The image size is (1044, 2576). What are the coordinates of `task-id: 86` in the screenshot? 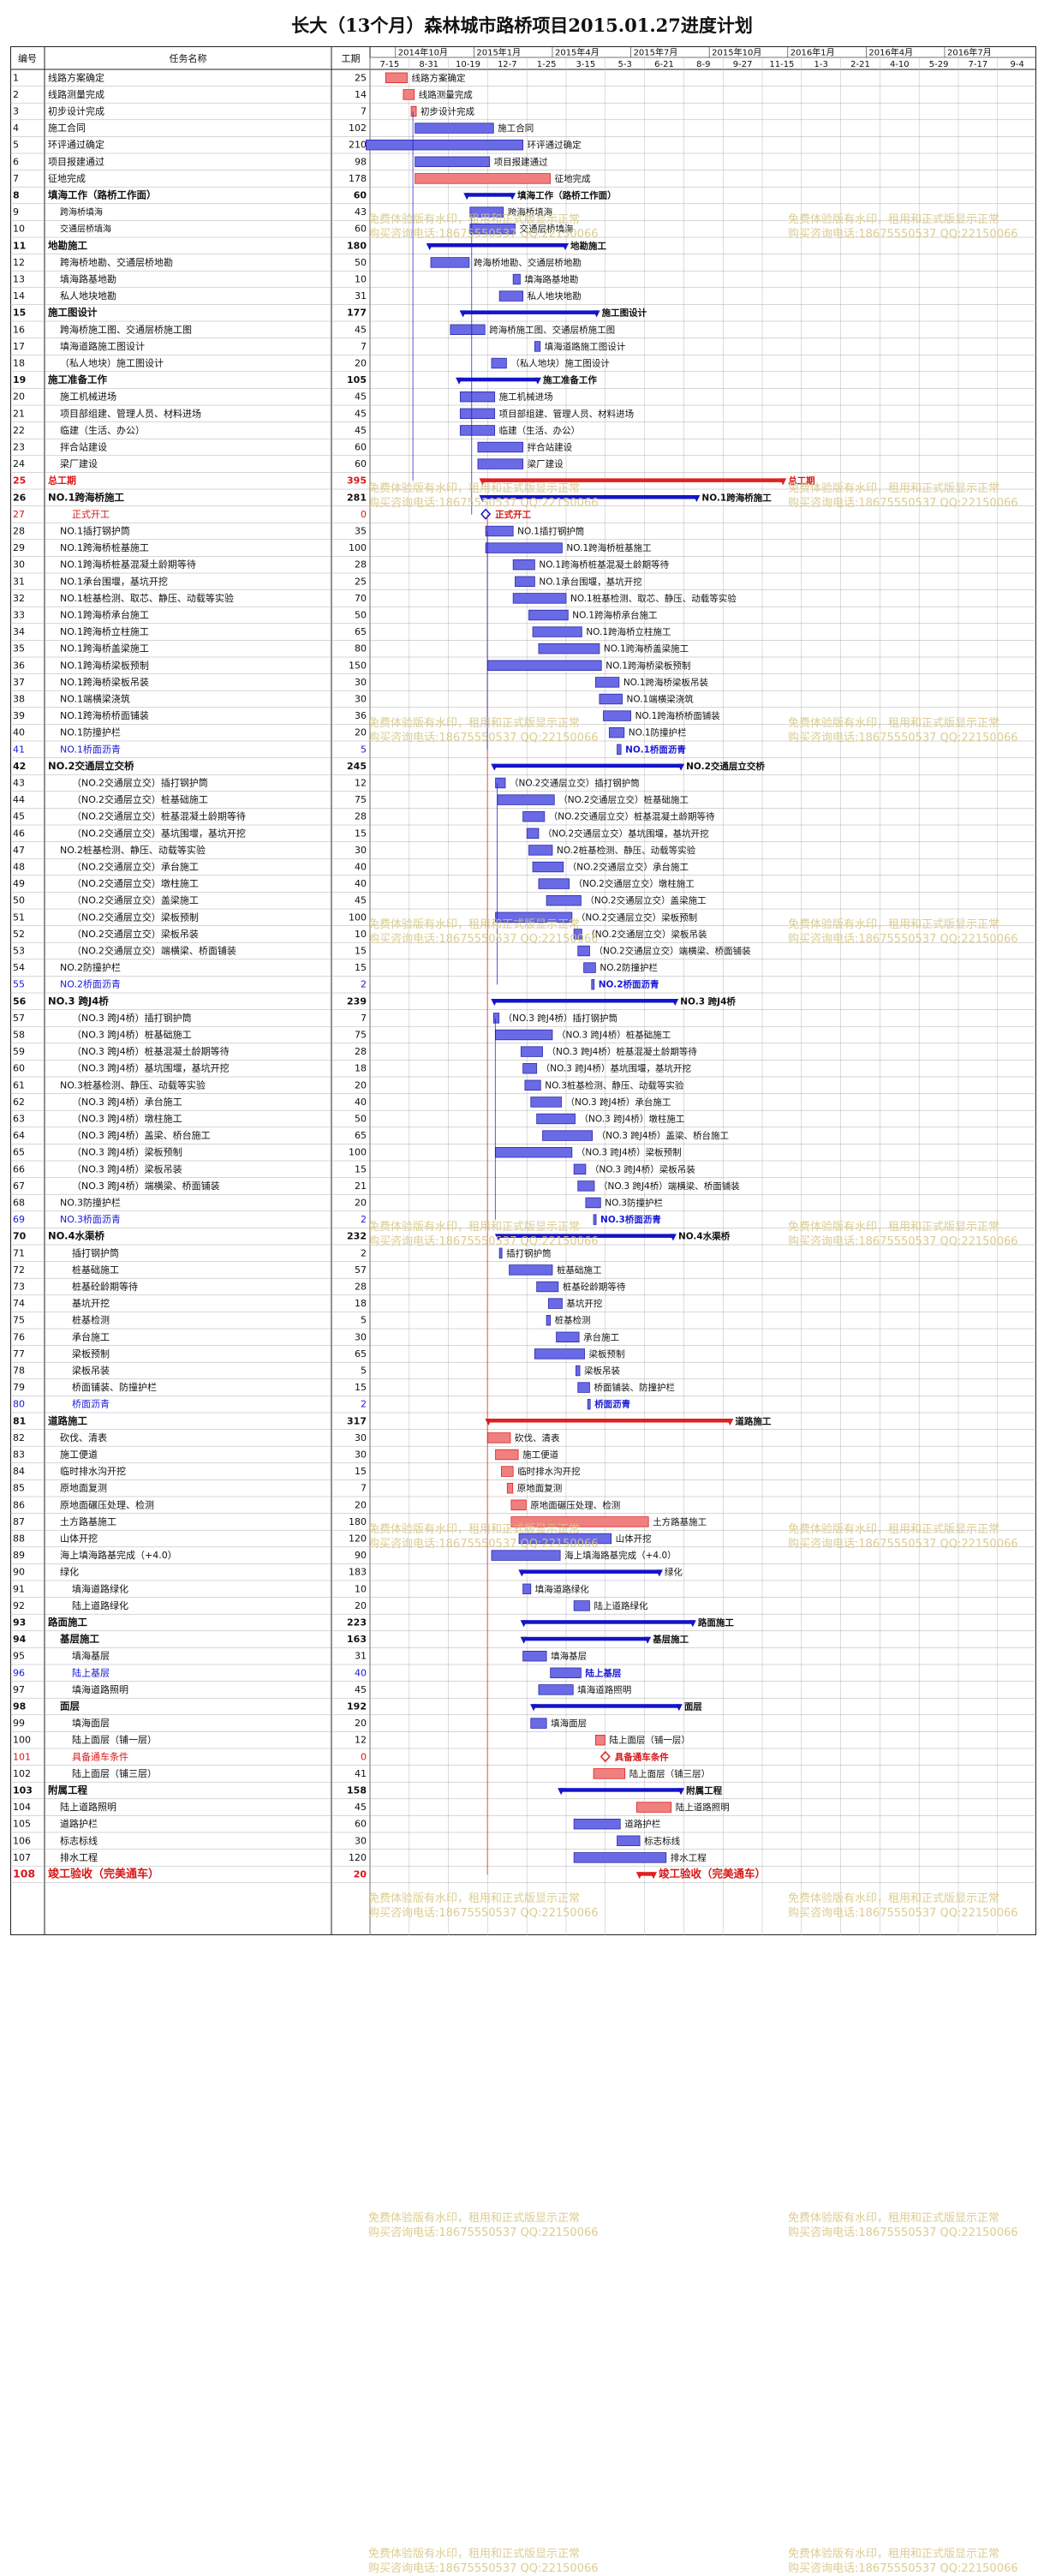 It's located at (19, 1505).